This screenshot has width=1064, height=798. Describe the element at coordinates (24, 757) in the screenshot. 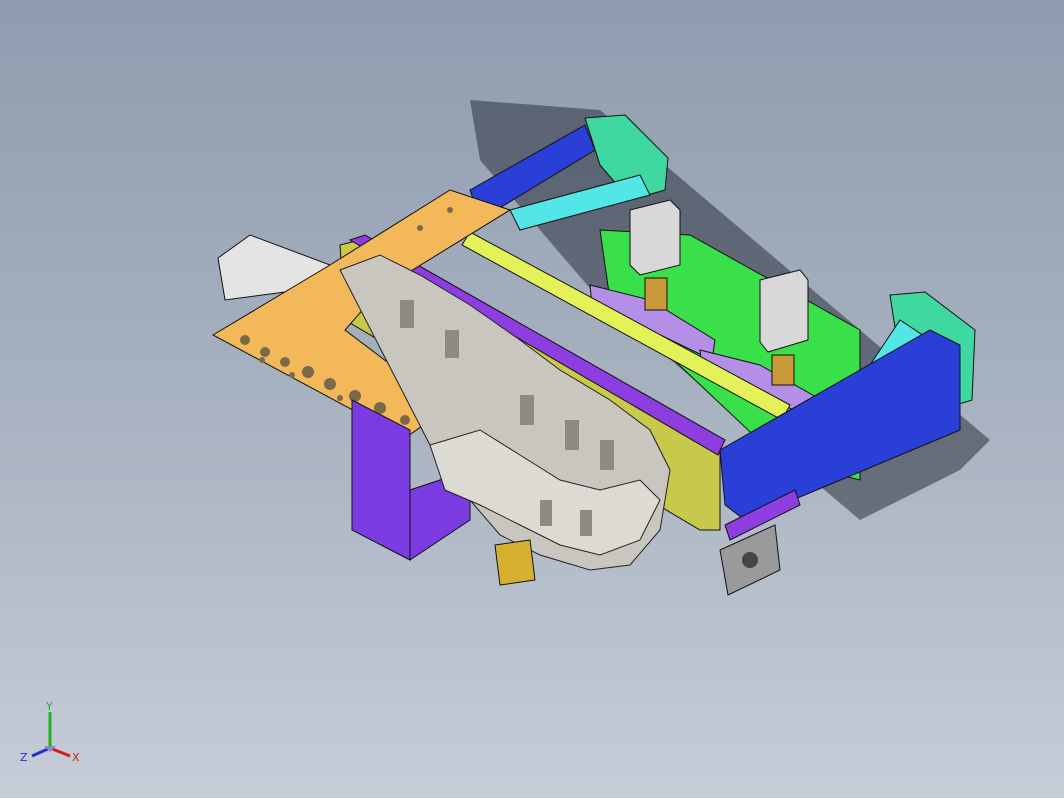

I see `z-axis-label: Z` at that location.